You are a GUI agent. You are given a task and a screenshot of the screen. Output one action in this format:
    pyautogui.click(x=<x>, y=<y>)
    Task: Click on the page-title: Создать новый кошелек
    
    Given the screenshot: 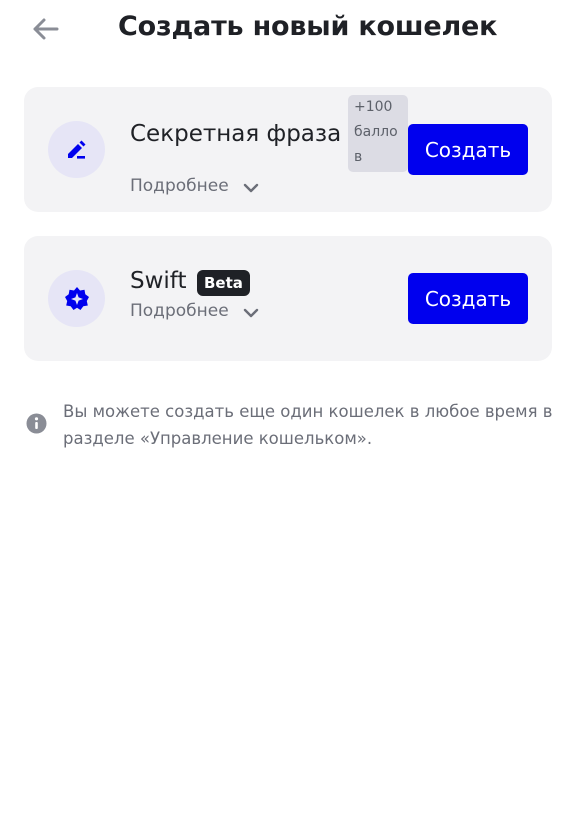 What is the action you would take?
    pyautogui.click(x=308, y=26)
    